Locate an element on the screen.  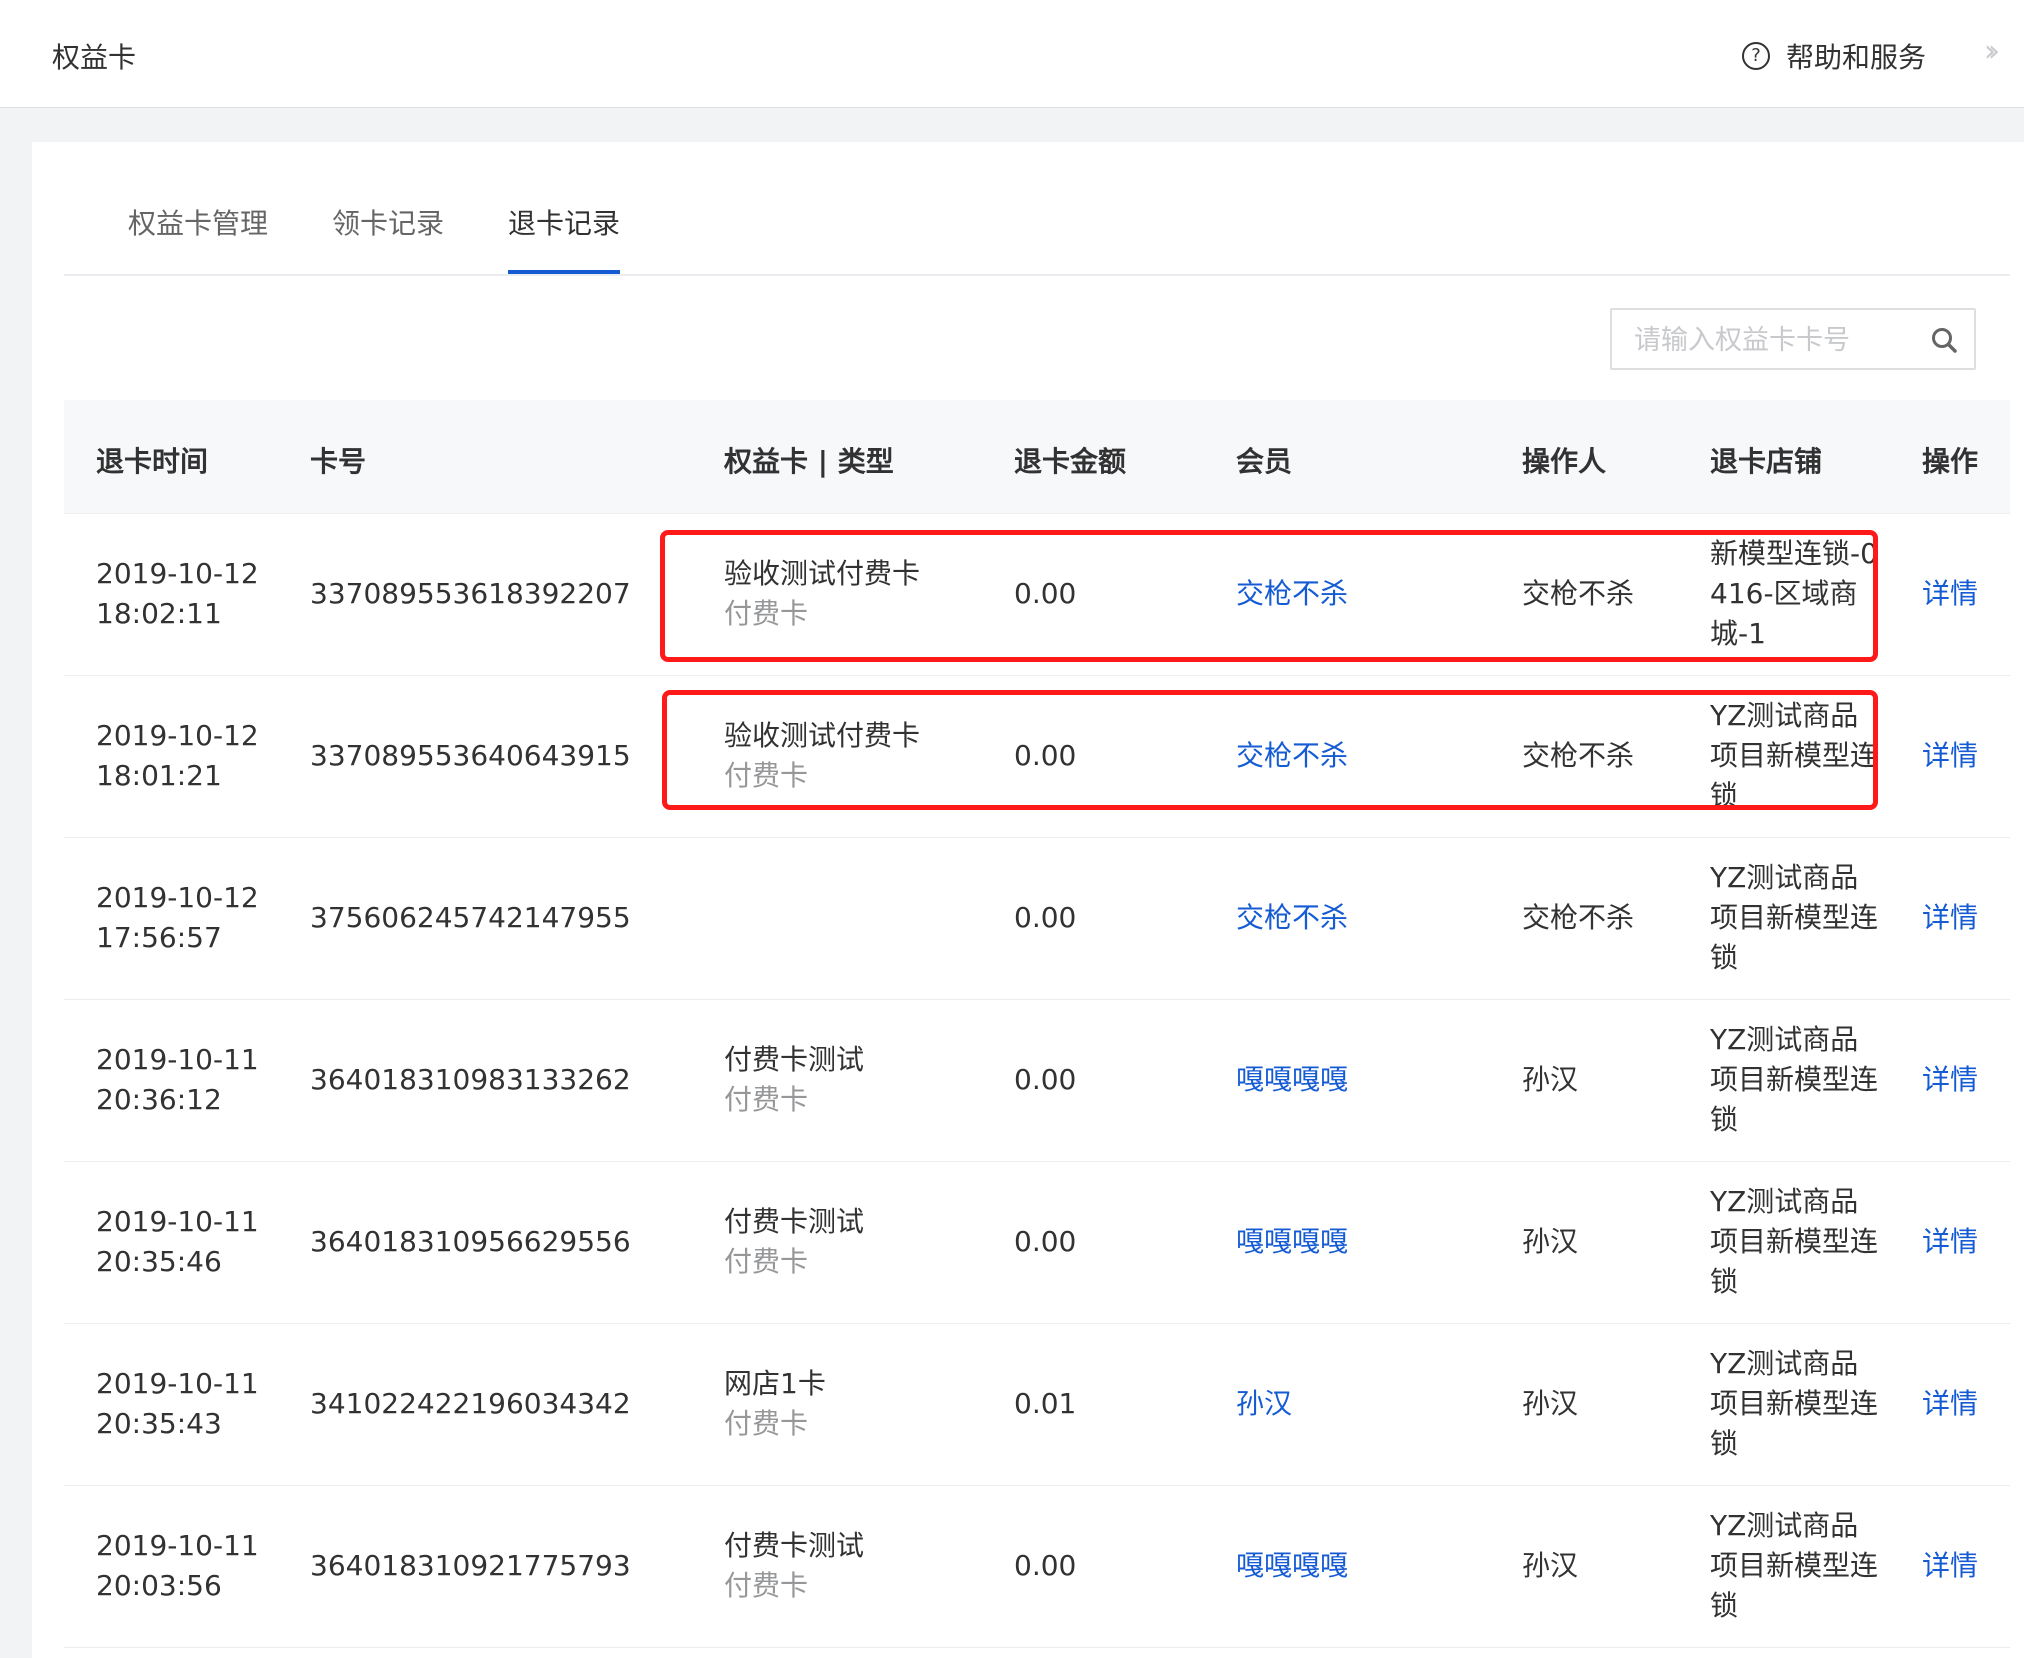
active-tab-indicator is located at coordinates (564, 272).